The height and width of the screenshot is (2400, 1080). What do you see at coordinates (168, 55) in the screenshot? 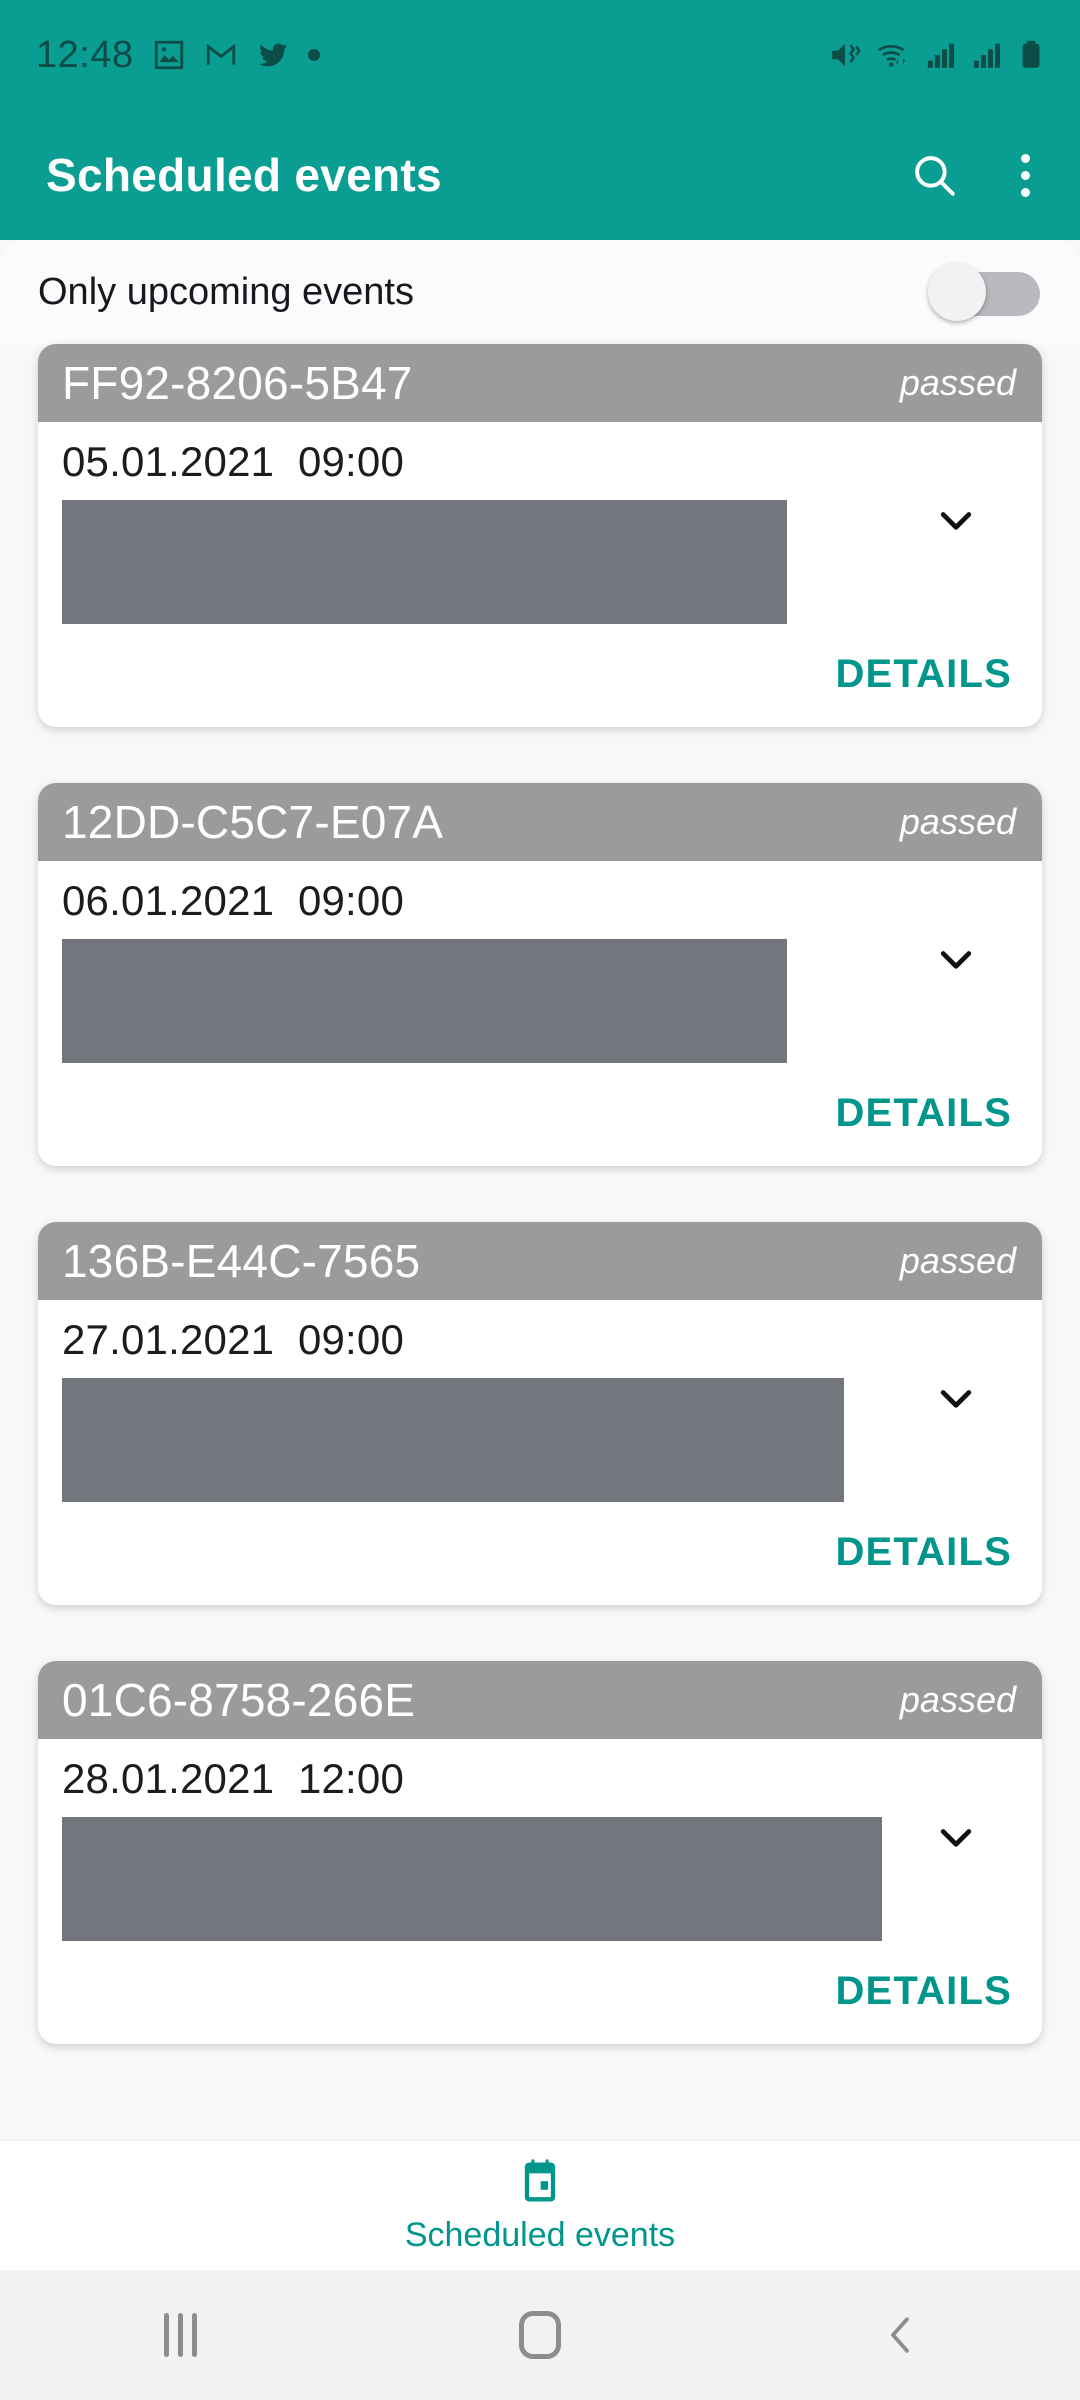
I see `image-icon` at bounding box center [168, 55].